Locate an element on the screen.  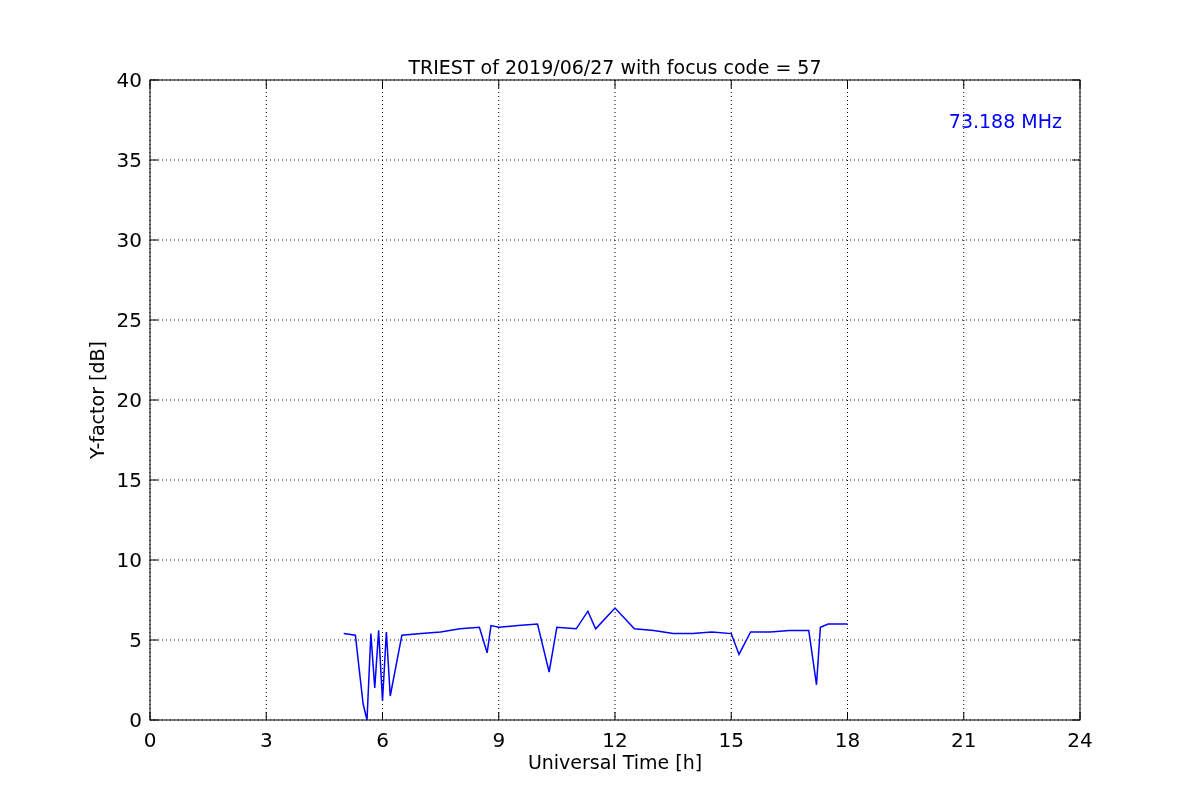
axis-label: Y-factor [dB] is located at coordinates (97, 400).